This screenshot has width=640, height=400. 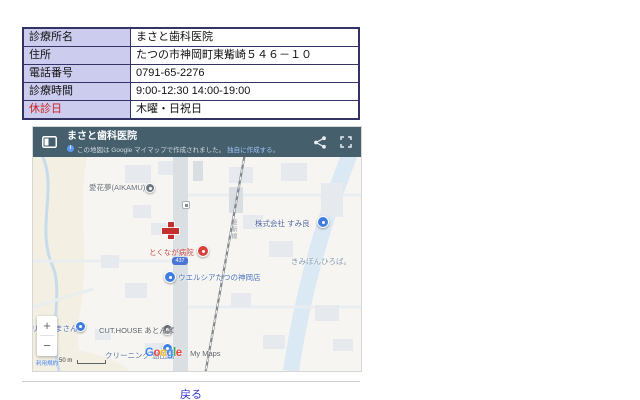 What do you see at coordinates (76, 110) in the screenshot?
I see `row-label-closed-days: 休診日` at bounding box center [76, 110].